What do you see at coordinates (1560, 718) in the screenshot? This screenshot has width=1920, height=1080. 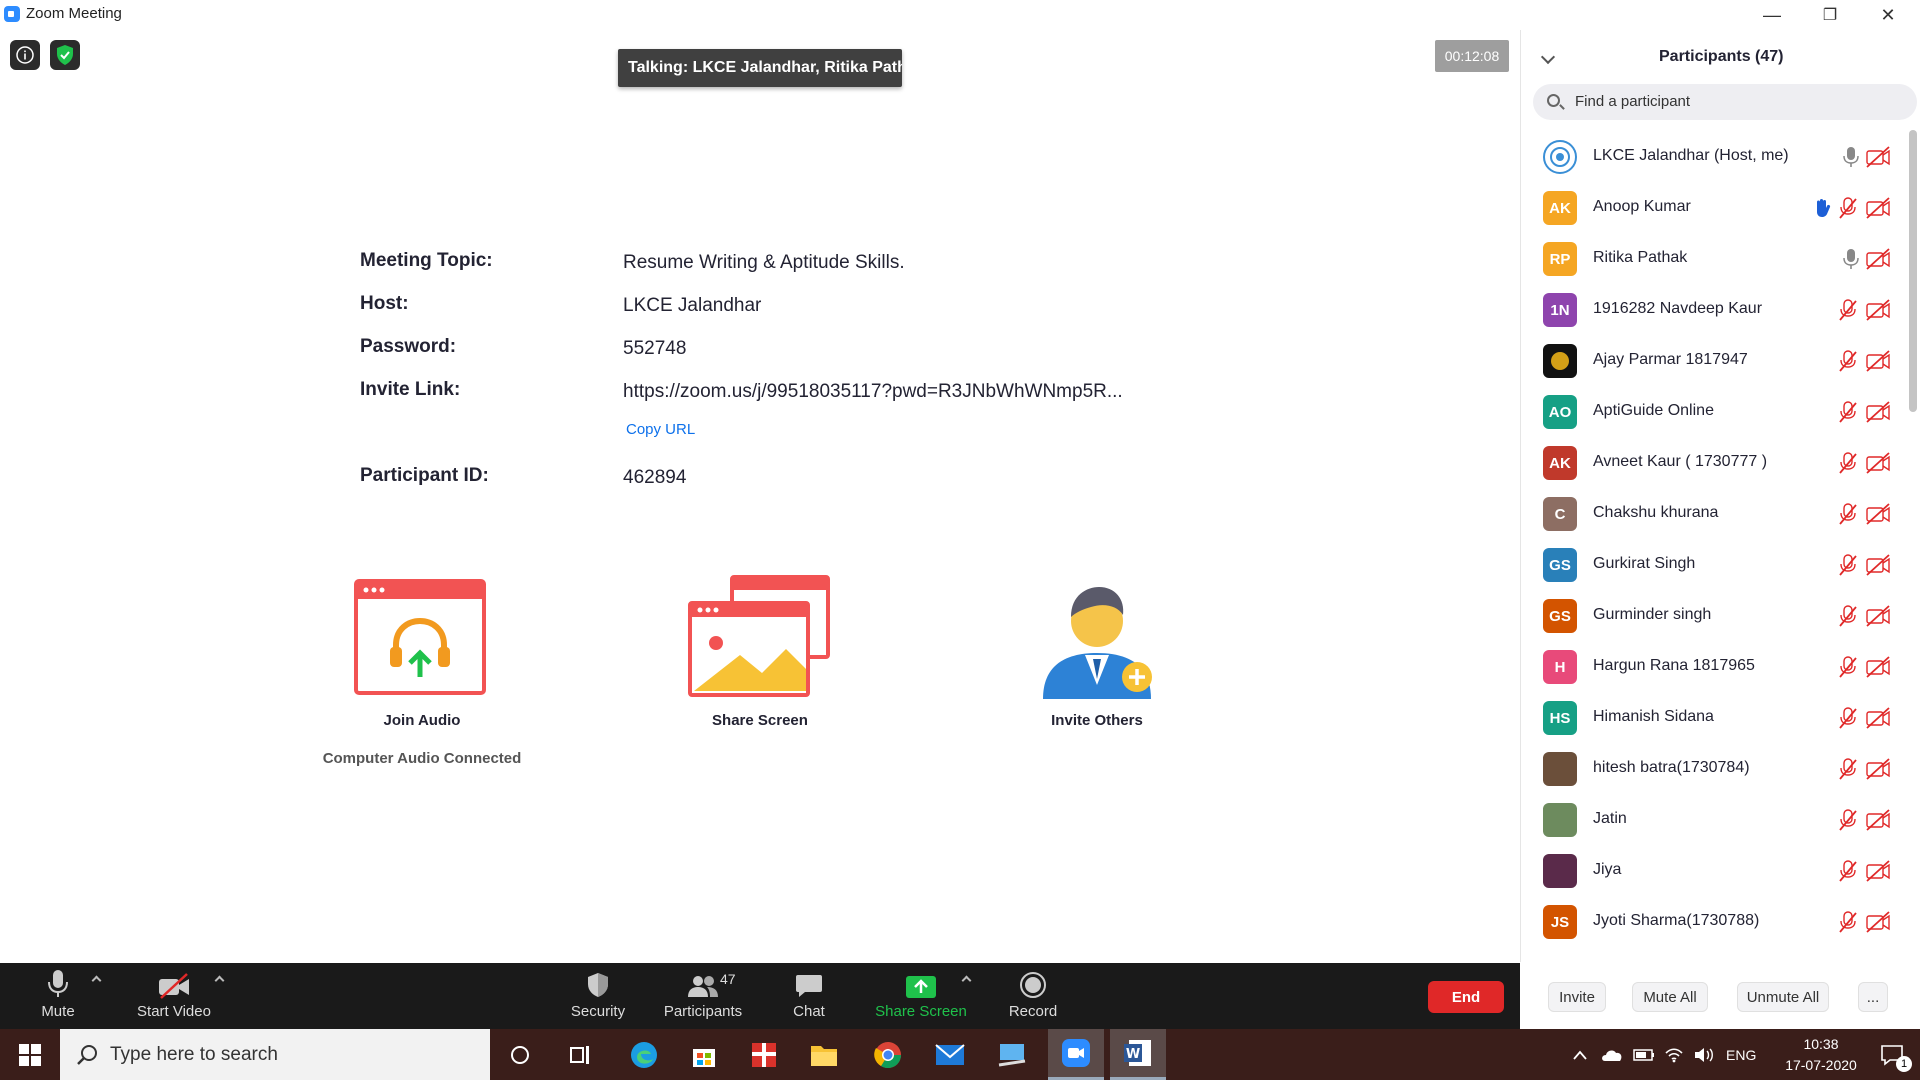 I see `participant-avatar: HS` at bounding box center [1560, 718].